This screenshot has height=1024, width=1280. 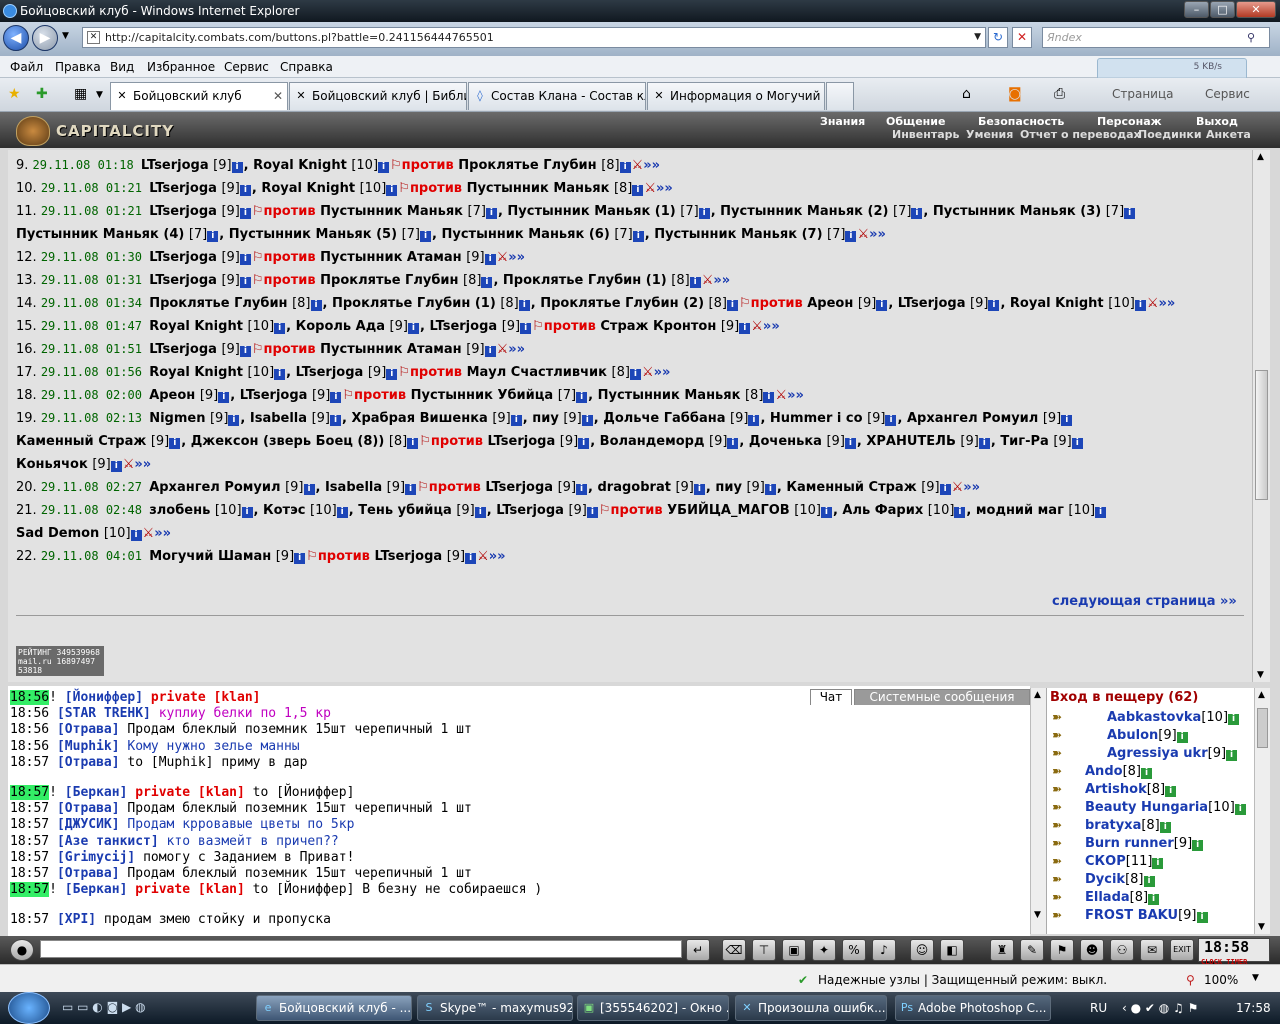 I want to click on scroll-up-icon: ▲, so click(x=1037, y=695).